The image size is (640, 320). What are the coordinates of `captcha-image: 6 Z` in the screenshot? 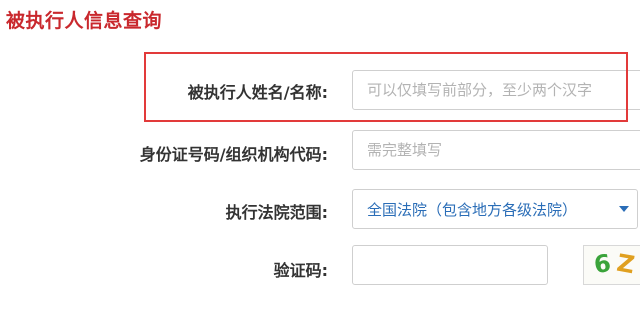 It's located at (611, 265).